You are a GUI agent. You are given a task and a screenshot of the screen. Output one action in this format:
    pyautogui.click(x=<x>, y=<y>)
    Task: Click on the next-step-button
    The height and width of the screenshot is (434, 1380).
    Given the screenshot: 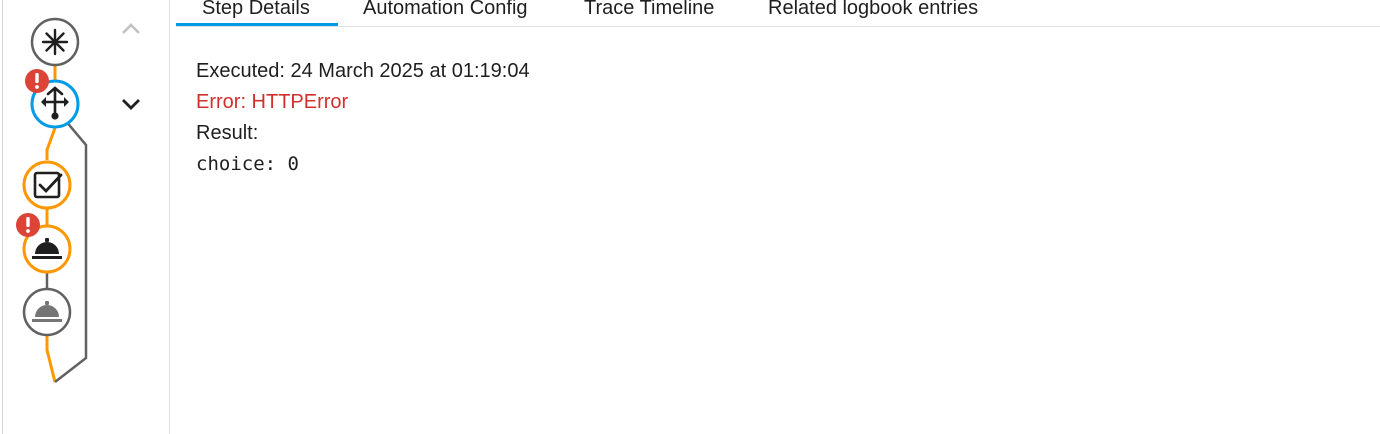 What is the action you would take?
    pyautogui.click(x=131, y=104)
    